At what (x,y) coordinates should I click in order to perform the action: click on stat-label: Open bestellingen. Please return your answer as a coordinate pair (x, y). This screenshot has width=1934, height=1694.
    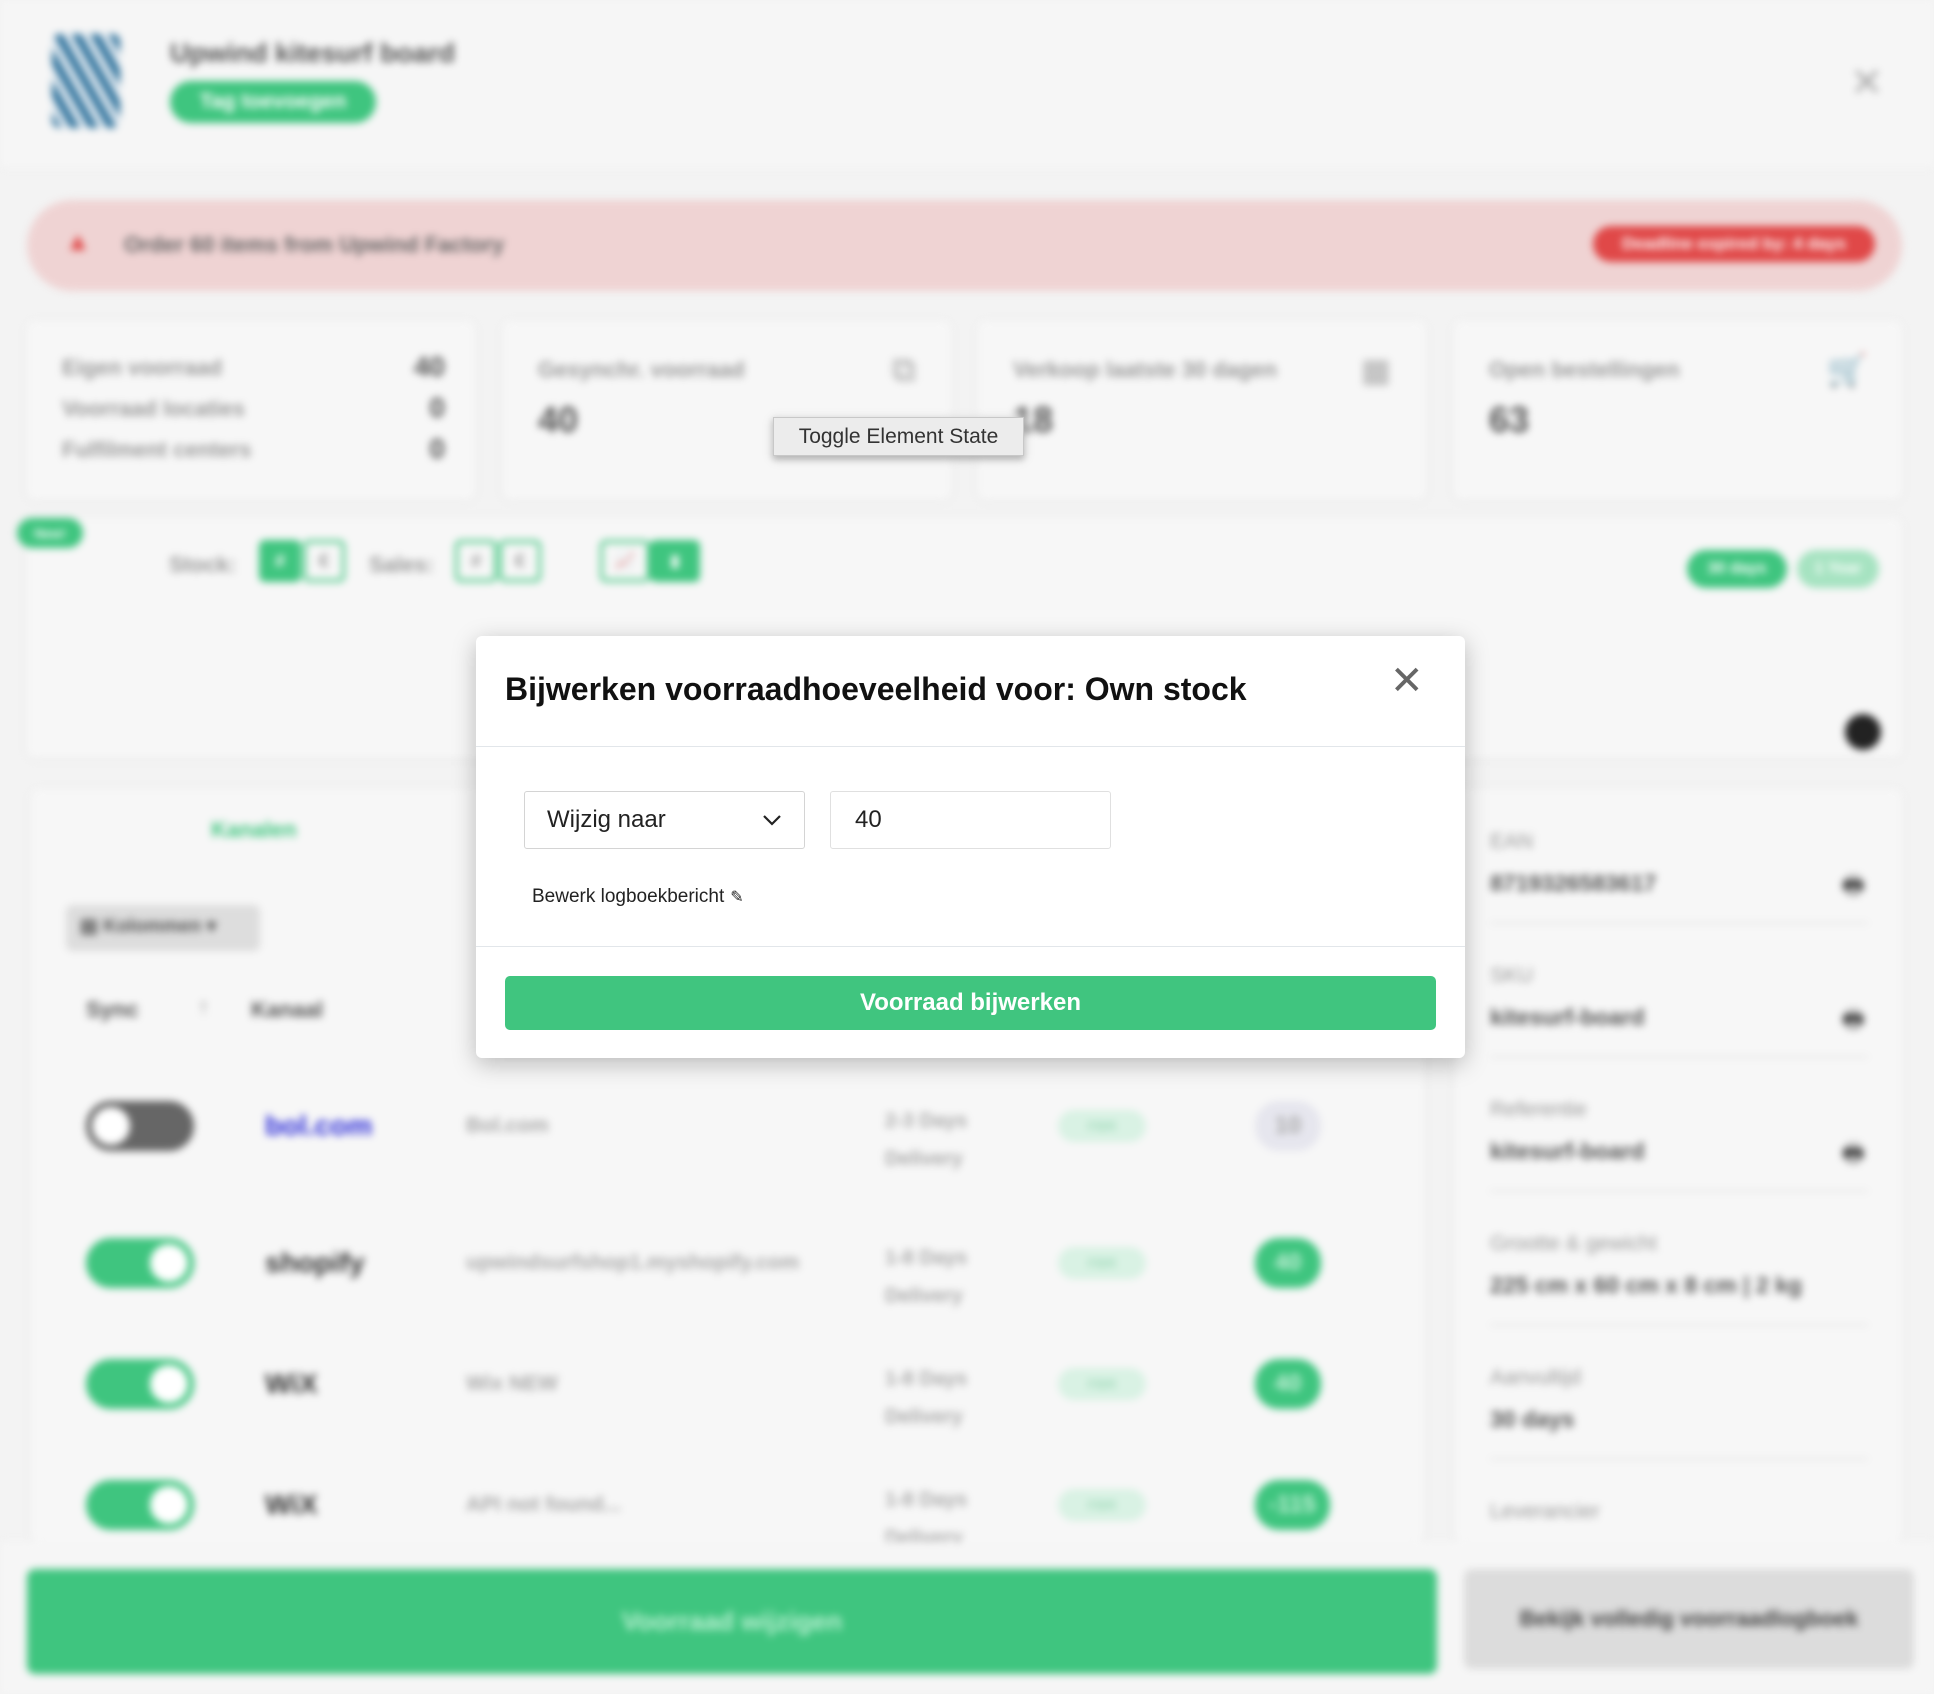
    Looking at the image, I should click on (1584, 369).